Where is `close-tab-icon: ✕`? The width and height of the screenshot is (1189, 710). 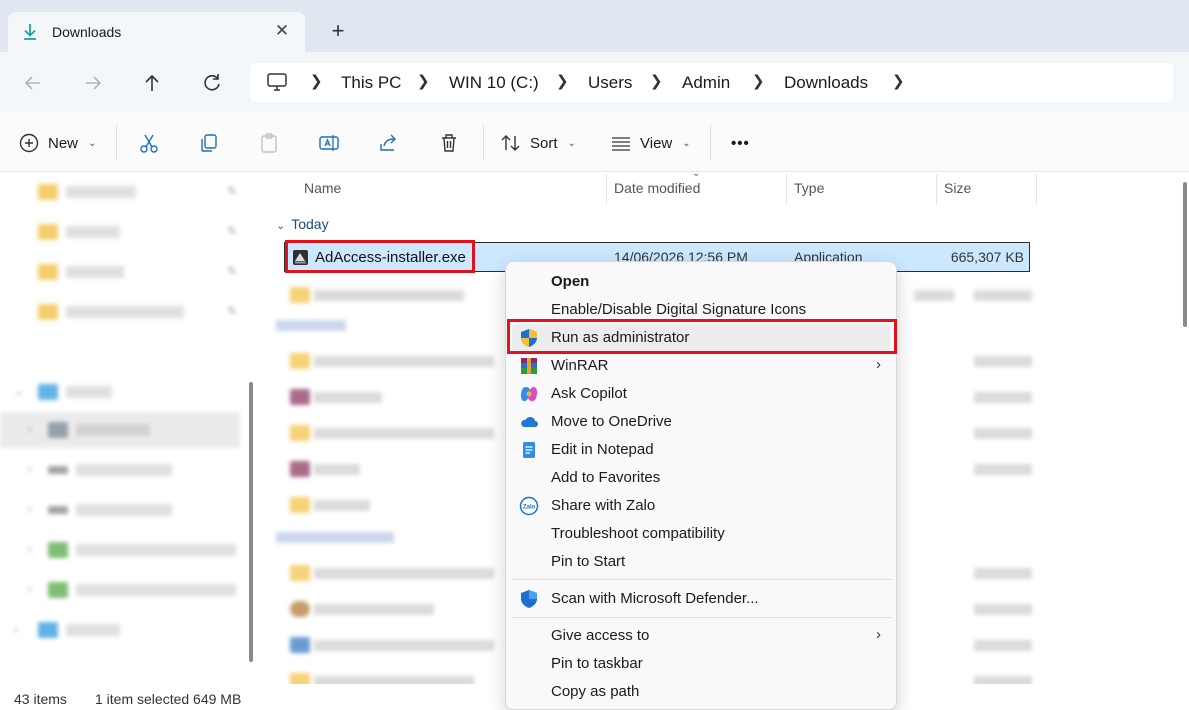 close-tab-icon: ✕ is located at coordinates (282, 31).